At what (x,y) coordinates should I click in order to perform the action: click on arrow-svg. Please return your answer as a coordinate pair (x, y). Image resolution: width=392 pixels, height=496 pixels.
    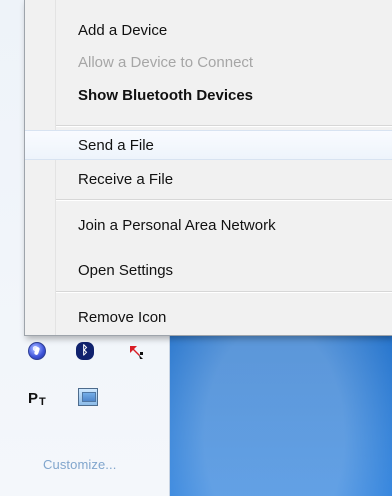
    Looking at the image, I should click on (136, 352).